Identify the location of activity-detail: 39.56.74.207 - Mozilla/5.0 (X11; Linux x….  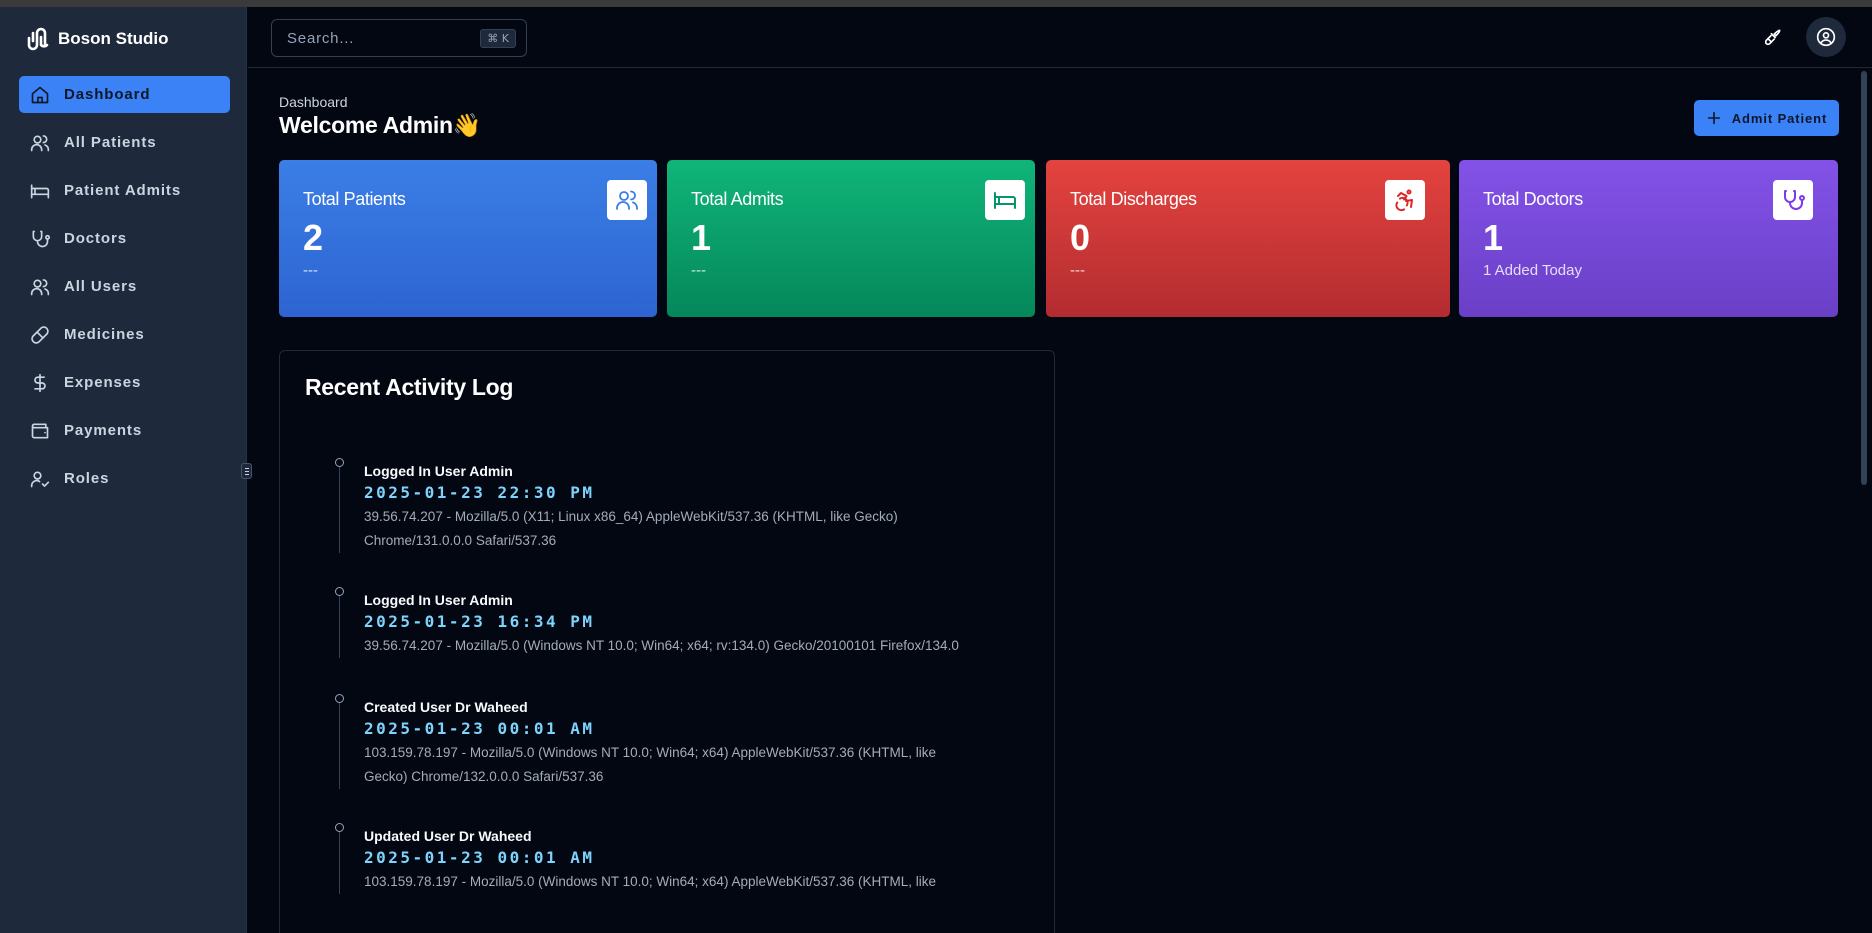
(691, 529).